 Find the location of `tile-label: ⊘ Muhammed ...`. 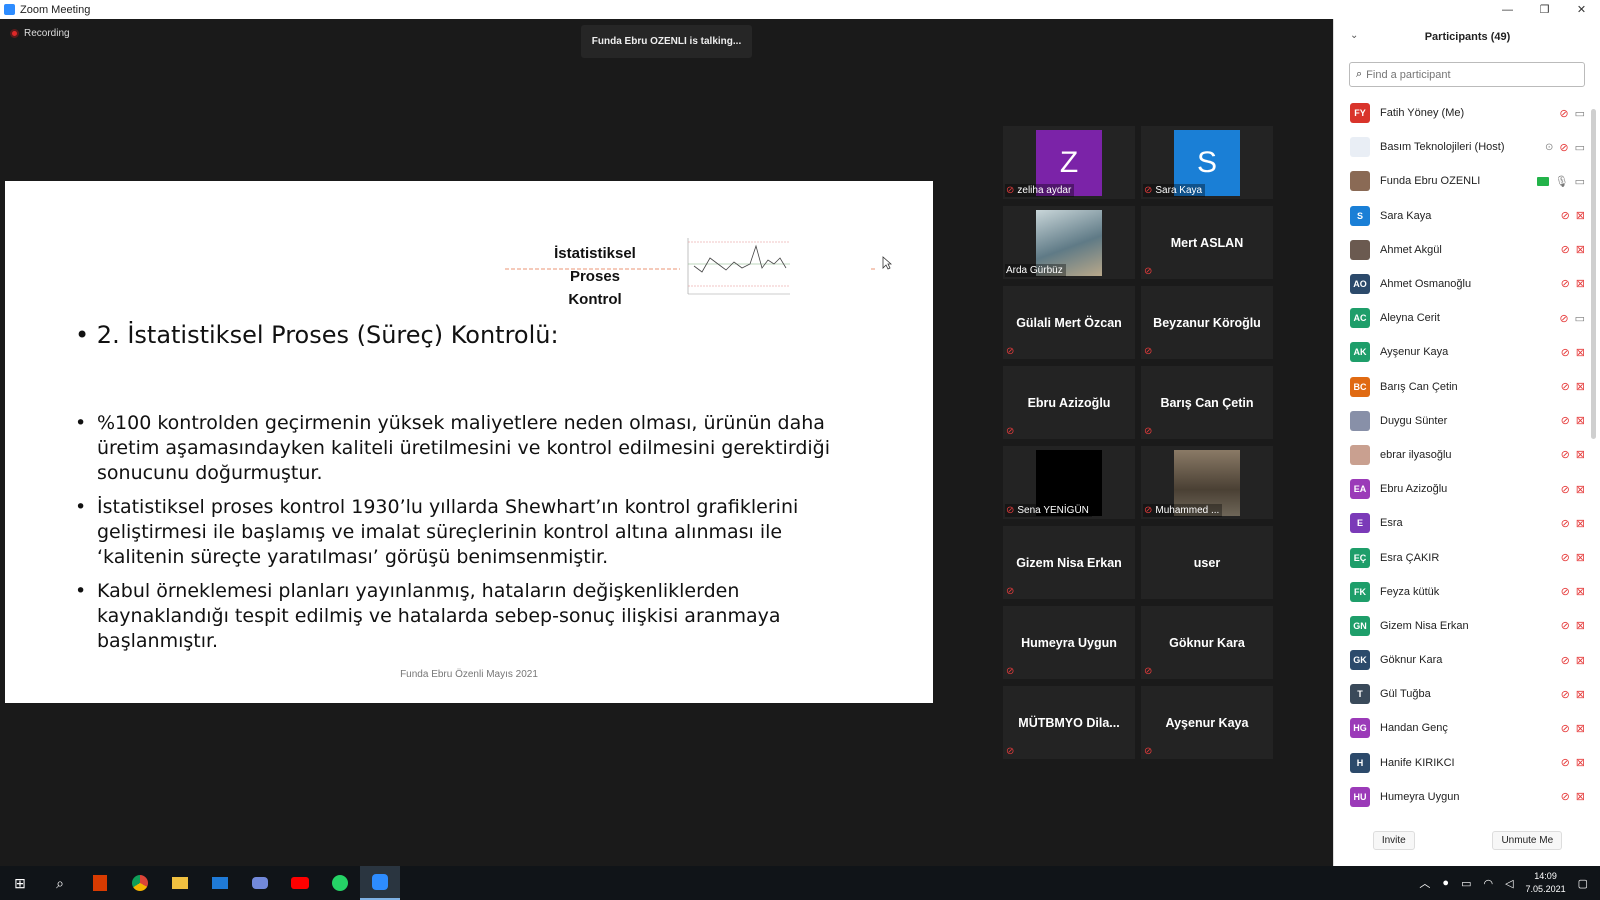

tile-label: ⊘ Muhammed ... is located at coordinates (1183, 510).